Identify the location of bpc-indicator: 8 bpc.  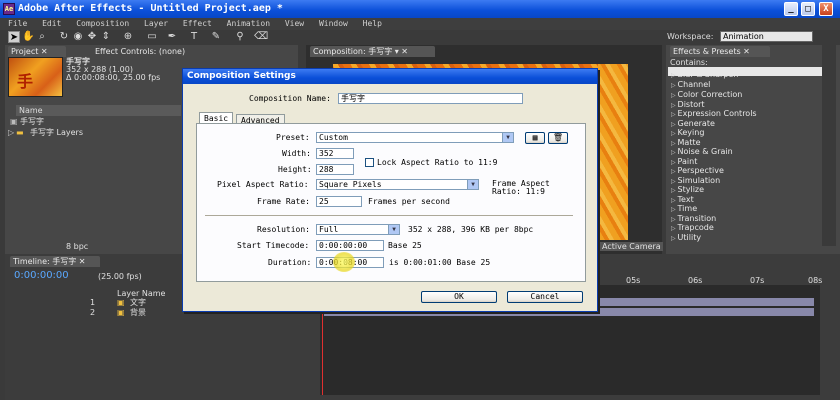
(77, 246).